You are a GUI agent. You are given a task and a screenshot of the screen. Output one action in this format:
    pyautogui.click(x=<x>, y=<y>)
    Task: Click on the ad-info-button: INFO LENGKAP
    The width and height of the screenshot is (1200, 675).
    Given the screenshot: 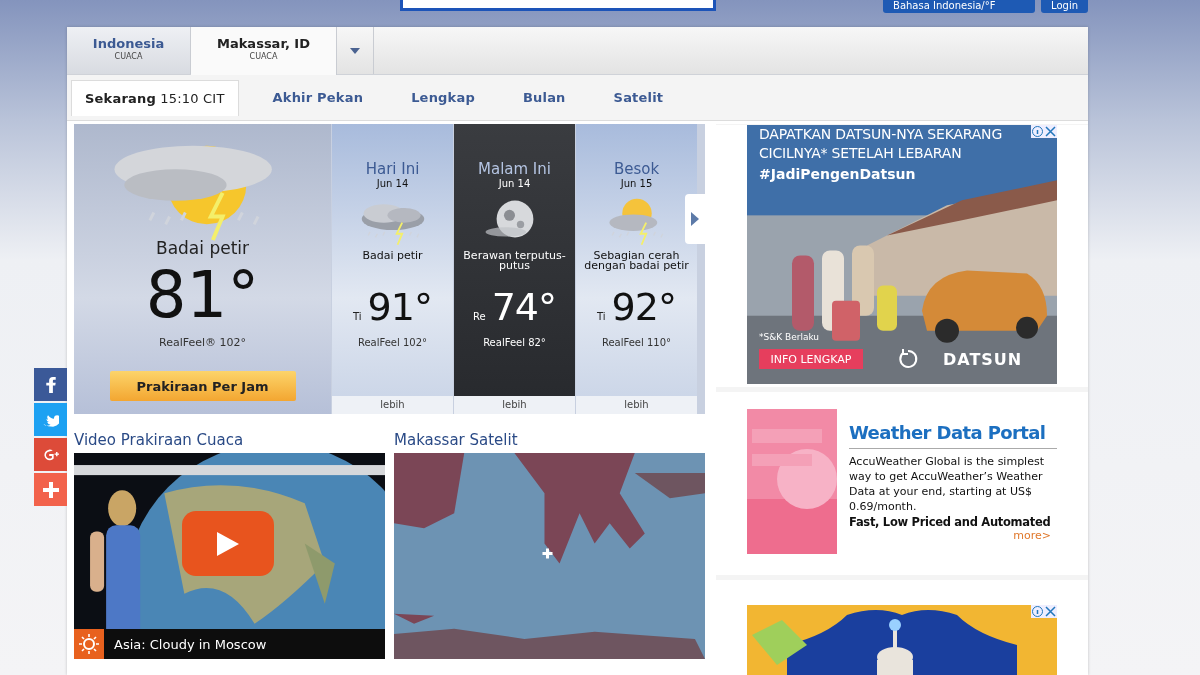 What is the action you would take?
    pyautogui.click(x=811, y=359)
    